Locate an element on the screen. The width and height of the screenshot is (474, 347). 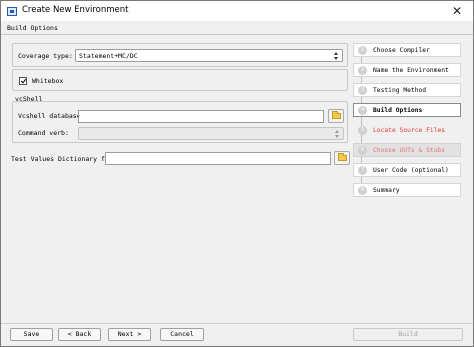
vcshell-database-label: Vcshell database: is located at coordinates (51, 116).